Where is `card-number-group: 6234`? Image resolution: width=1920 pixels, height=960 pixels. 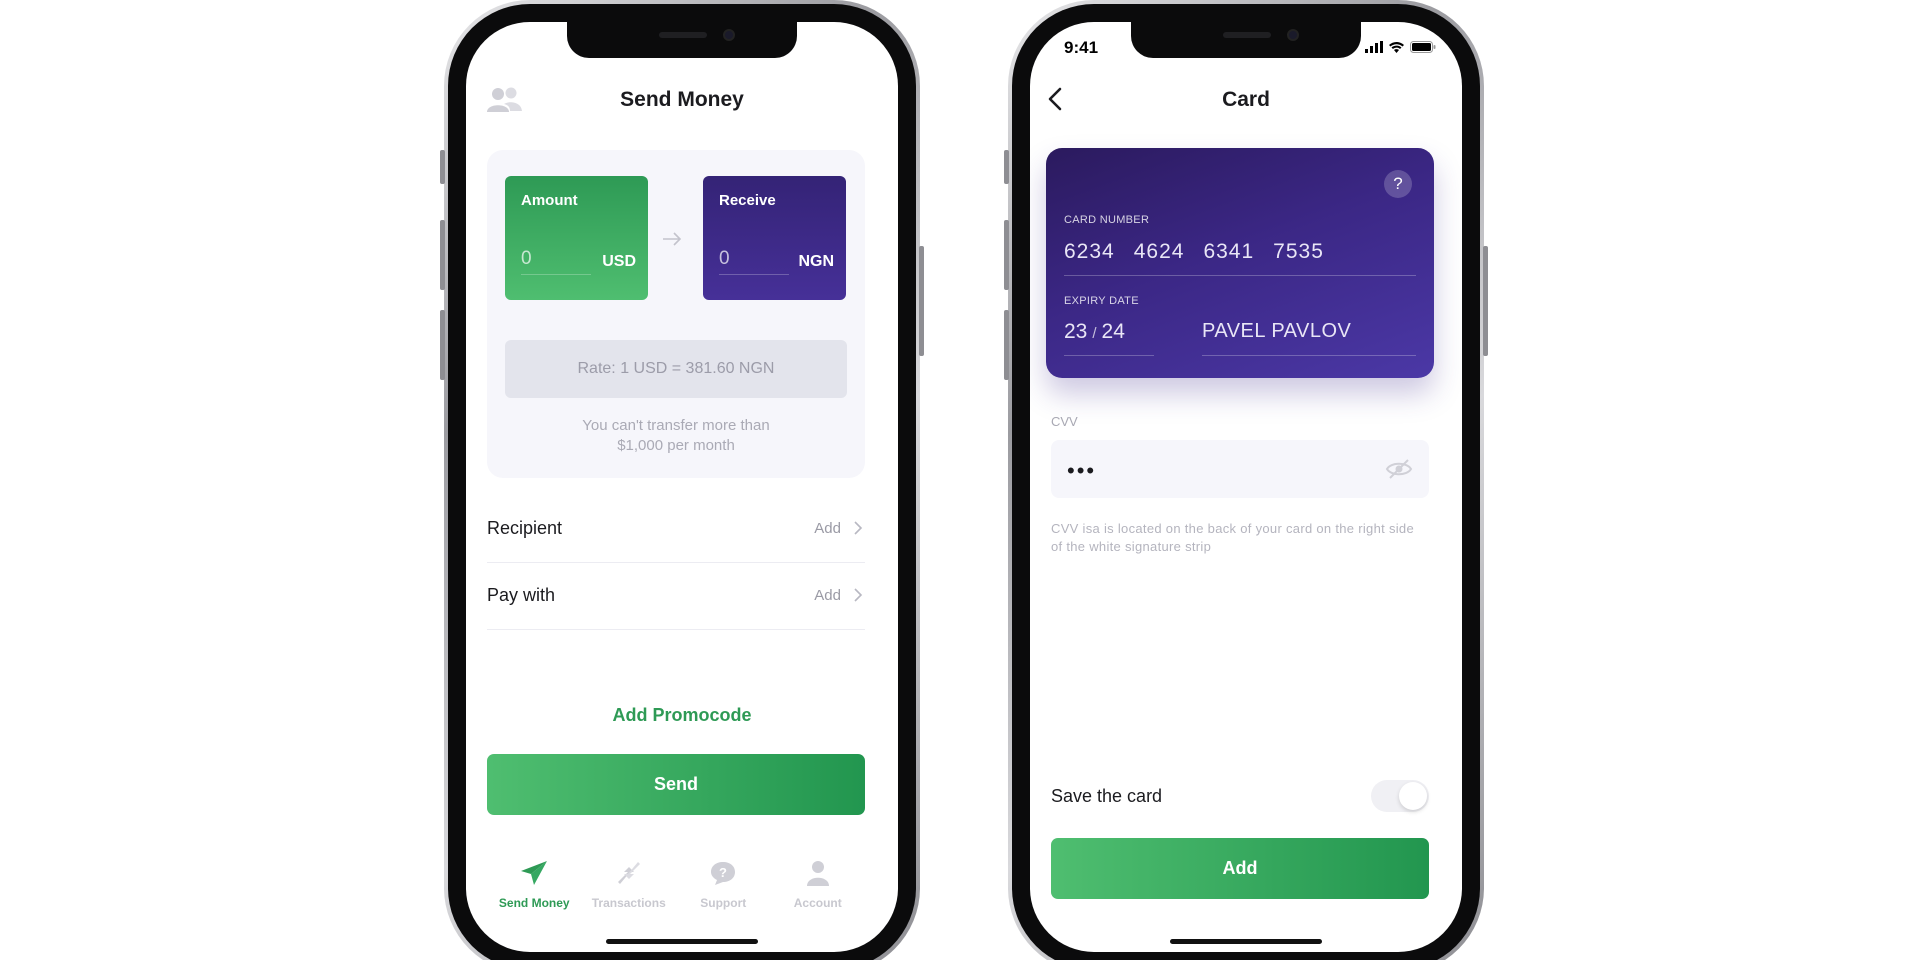
card-number-group: 6234 is located at coordinates (1089, 251).